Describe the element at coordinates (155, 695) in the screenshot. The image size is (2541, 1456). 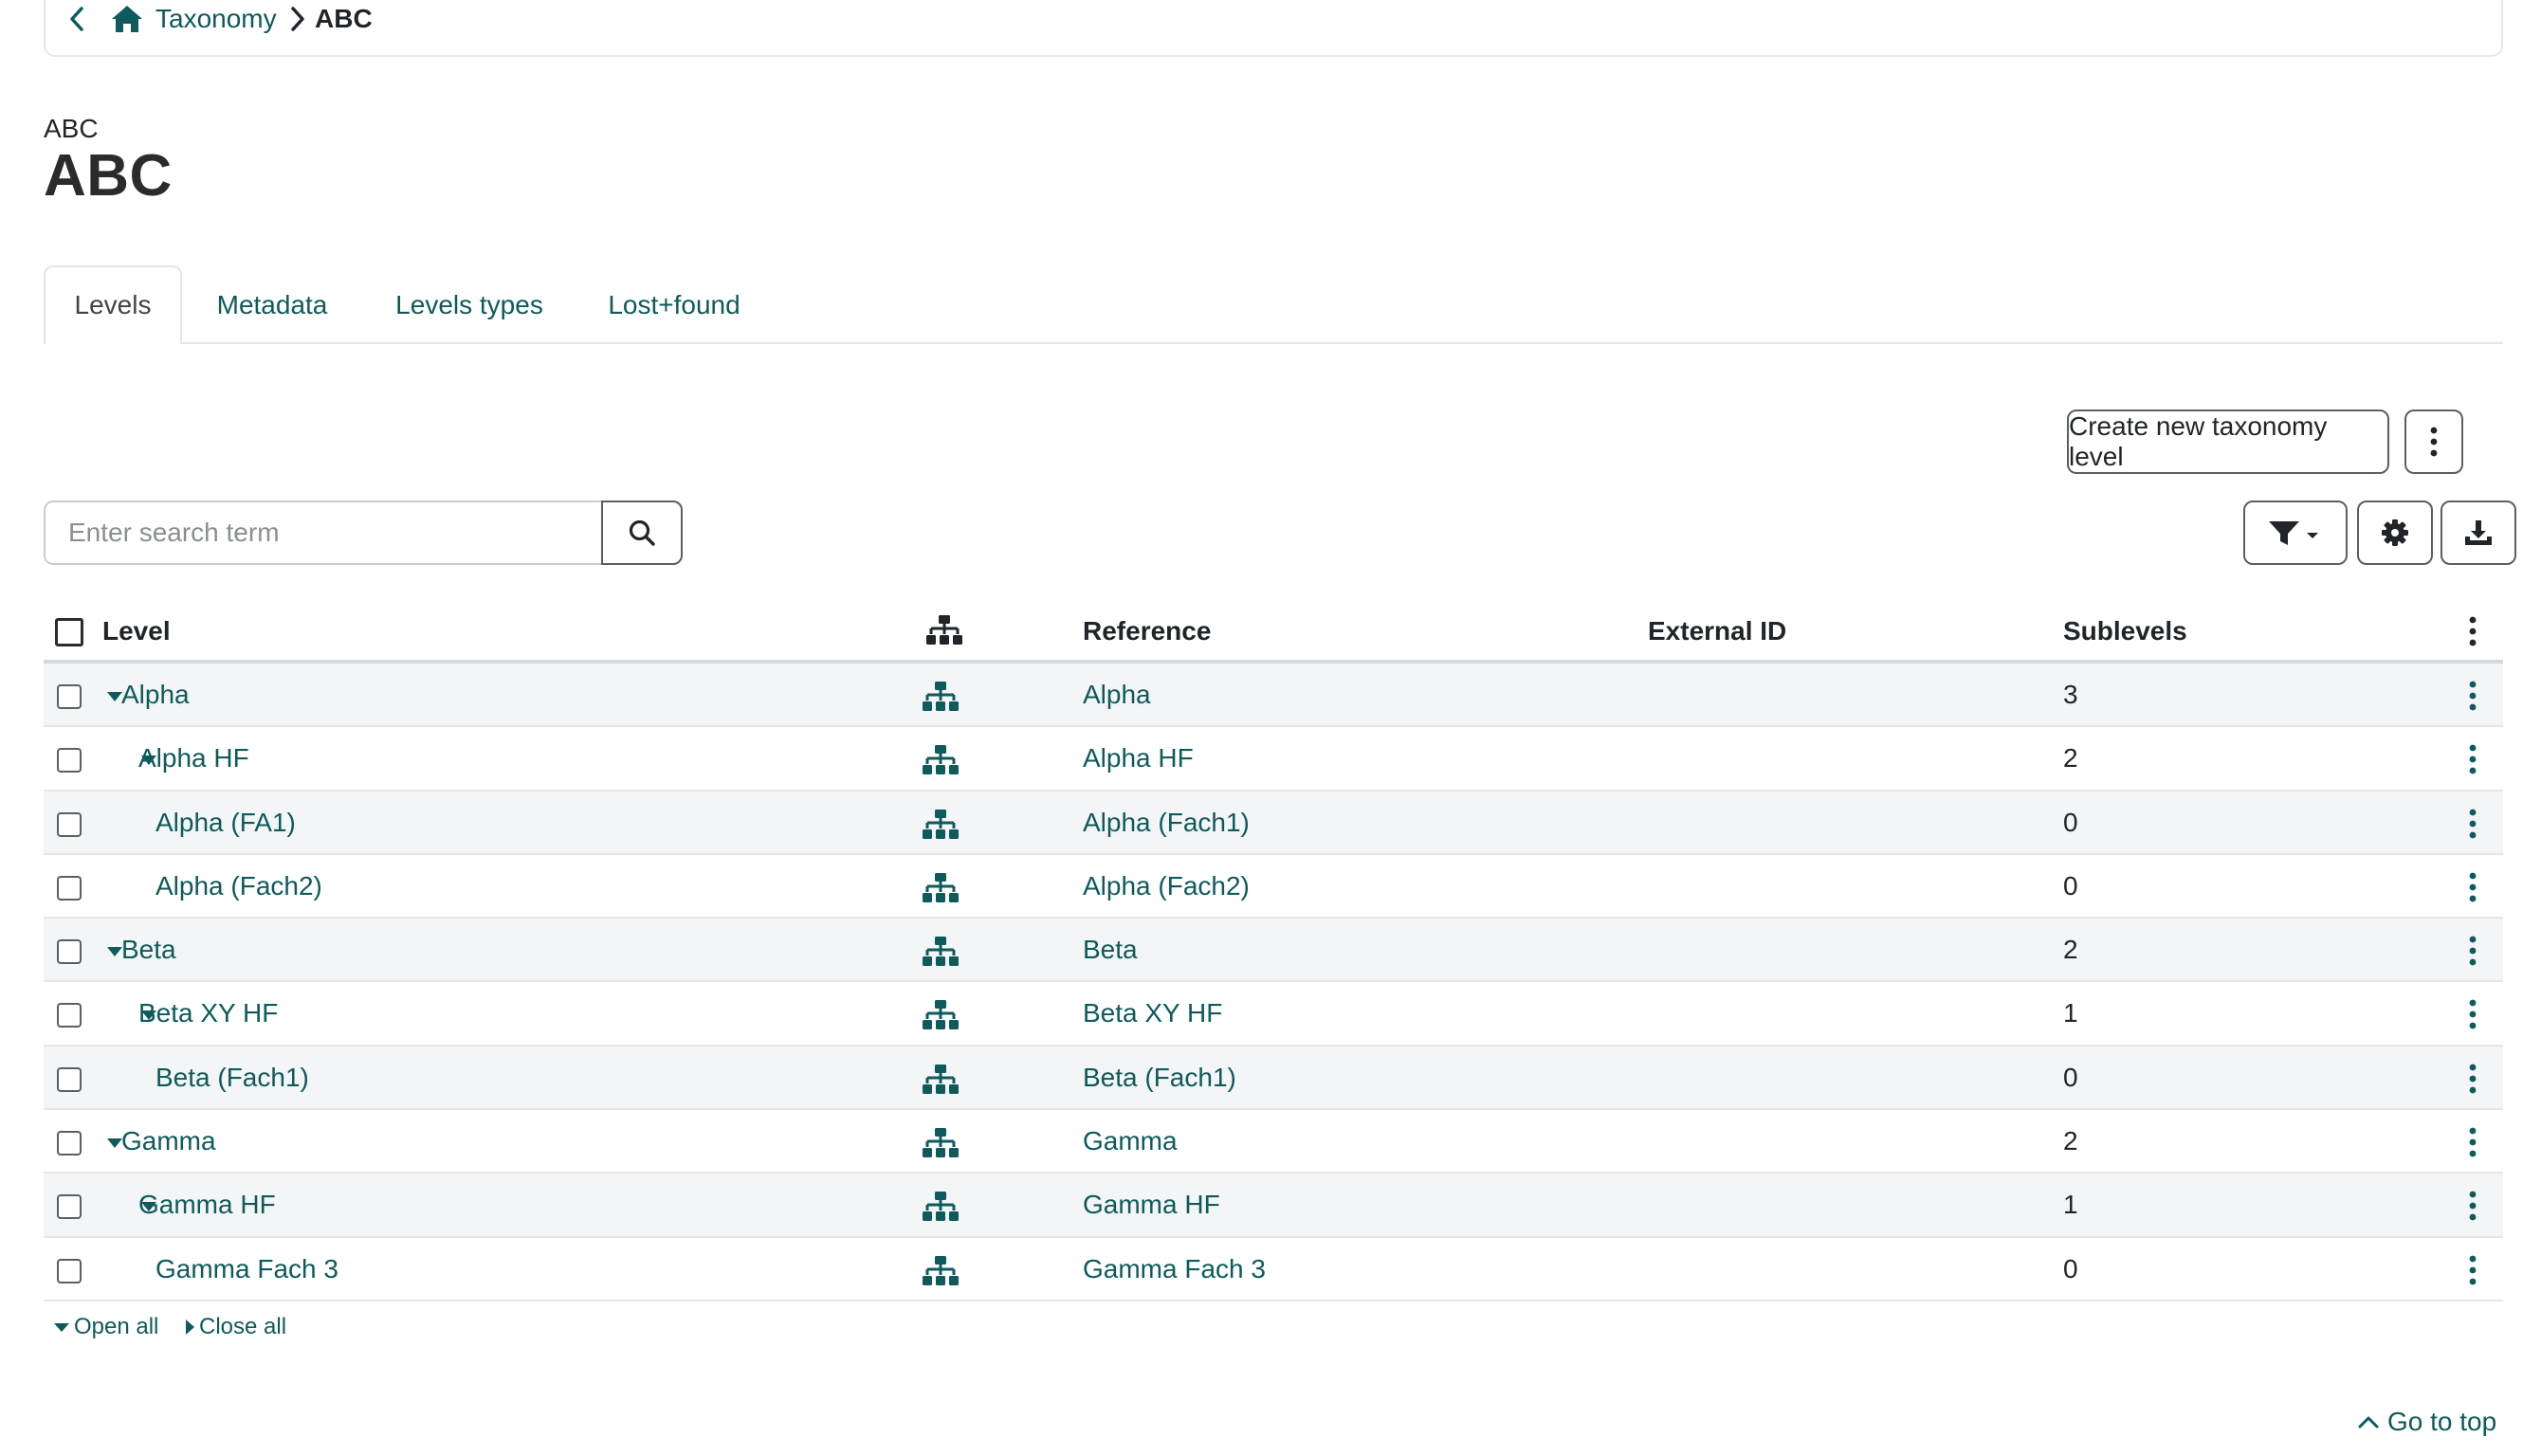
I see `level-name-link: Alpha` at that location.